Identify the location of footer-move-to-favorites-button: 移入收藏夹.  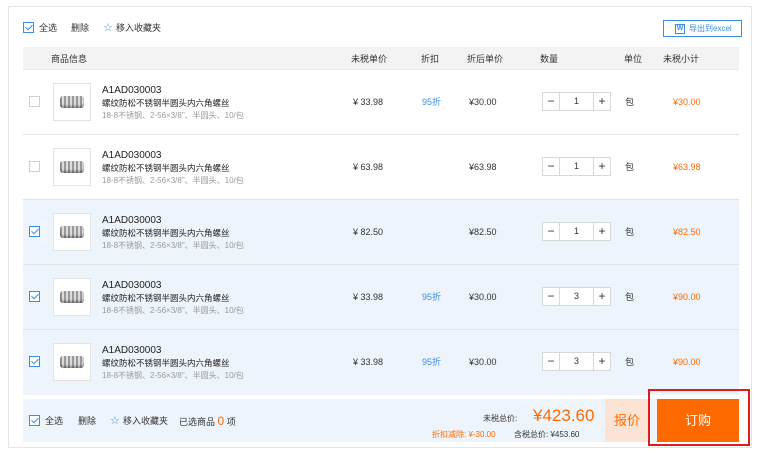
(145, 421).